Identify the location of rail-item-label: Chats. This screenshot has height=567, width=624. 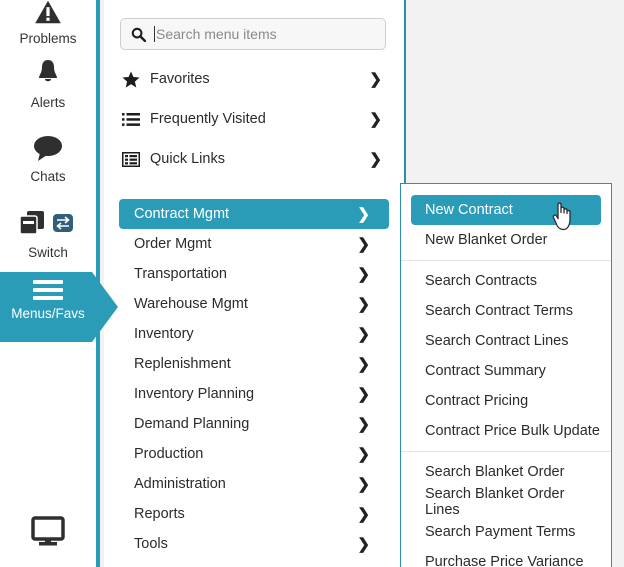
(48, 176).